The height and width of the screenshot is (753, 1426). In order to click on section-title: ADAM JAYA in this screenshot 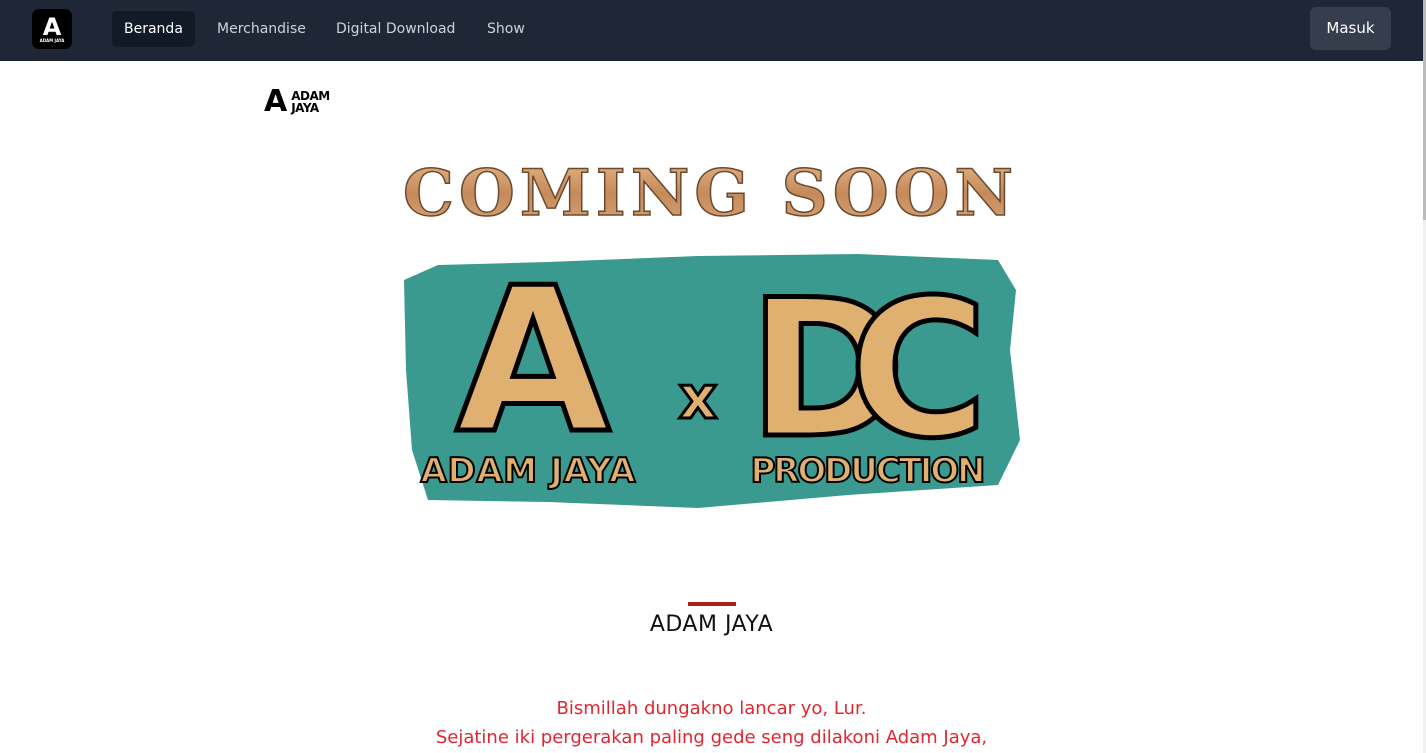, I will do `click(711, 624)`.